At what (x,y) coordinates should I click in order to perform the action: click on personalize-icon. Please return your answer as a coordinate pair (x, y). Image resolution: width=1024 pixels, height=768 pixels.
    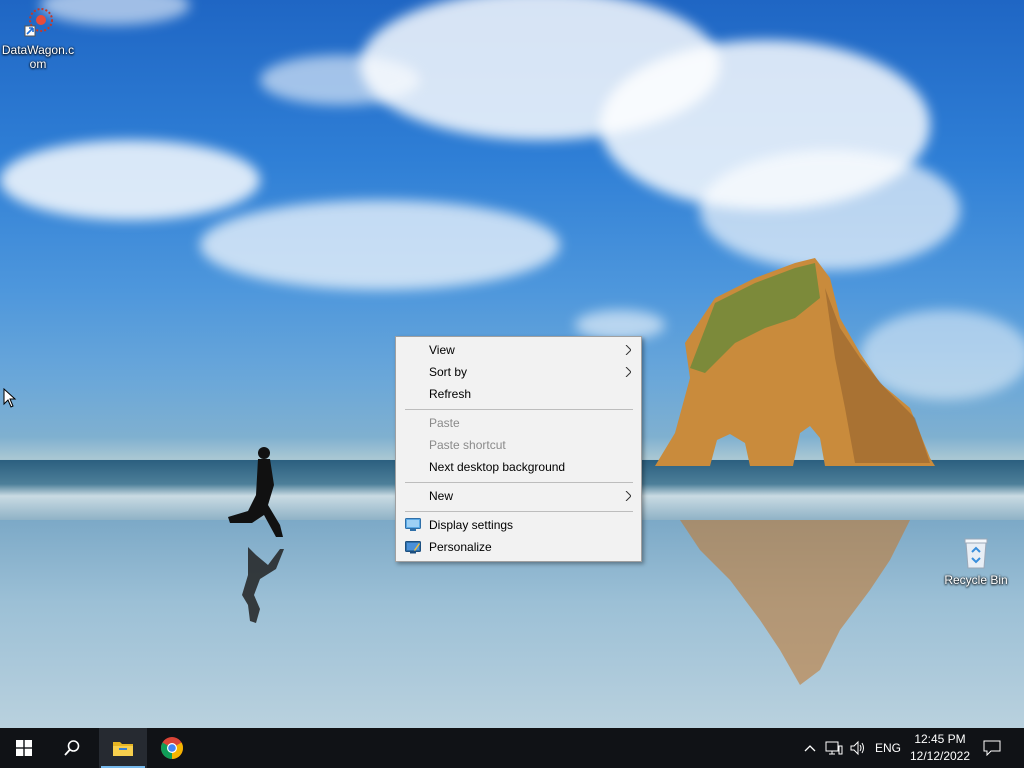
    Looking at the image, I should click on (413, 547).